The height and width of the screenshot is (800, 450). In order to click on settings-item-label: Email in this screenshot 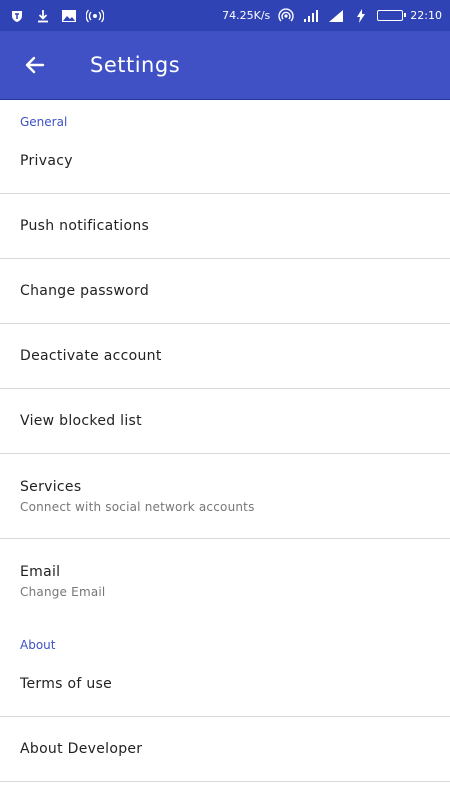, I will do `click(40, 571)`.